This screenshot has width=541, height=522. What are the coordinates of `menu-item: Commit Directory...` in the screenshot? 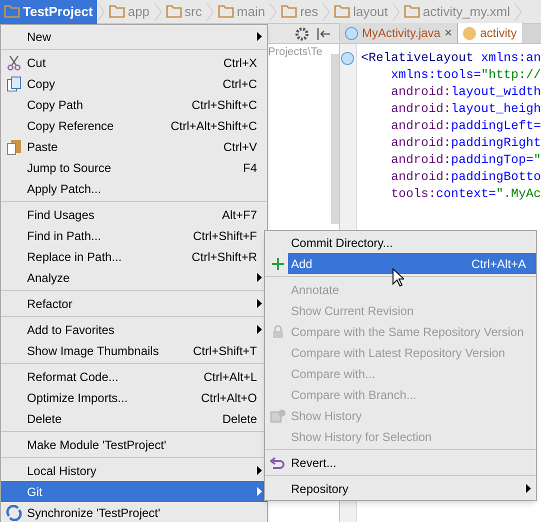 It's located at (412, 242).